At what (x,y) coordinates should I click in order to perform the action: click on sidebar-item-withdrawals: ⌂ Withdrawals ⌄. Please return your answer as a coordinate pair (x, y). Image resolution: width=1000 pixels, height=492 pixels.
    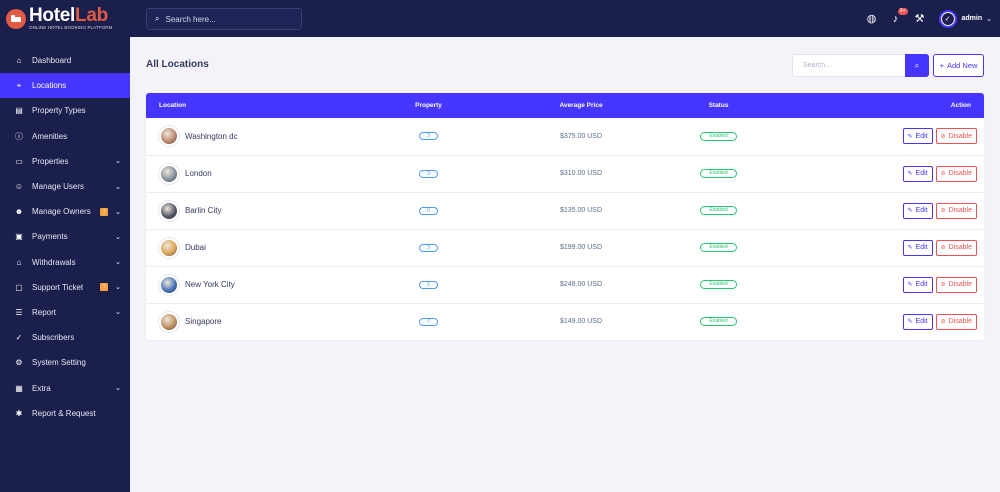
    Looking at the image, I should click on (65, 262).